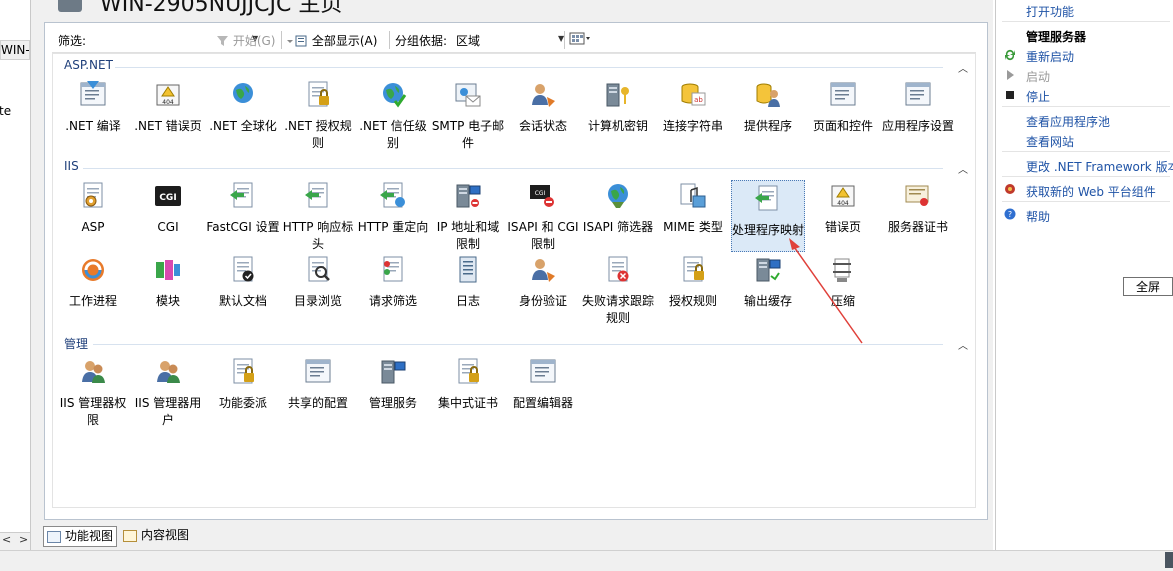 Image resolution: width=1173 pixels, height=571 pixels. What do you see at coordinates (168, 282) in the screenshot?
I see `feature-tile: 模块` at bounding box center [168, 282].